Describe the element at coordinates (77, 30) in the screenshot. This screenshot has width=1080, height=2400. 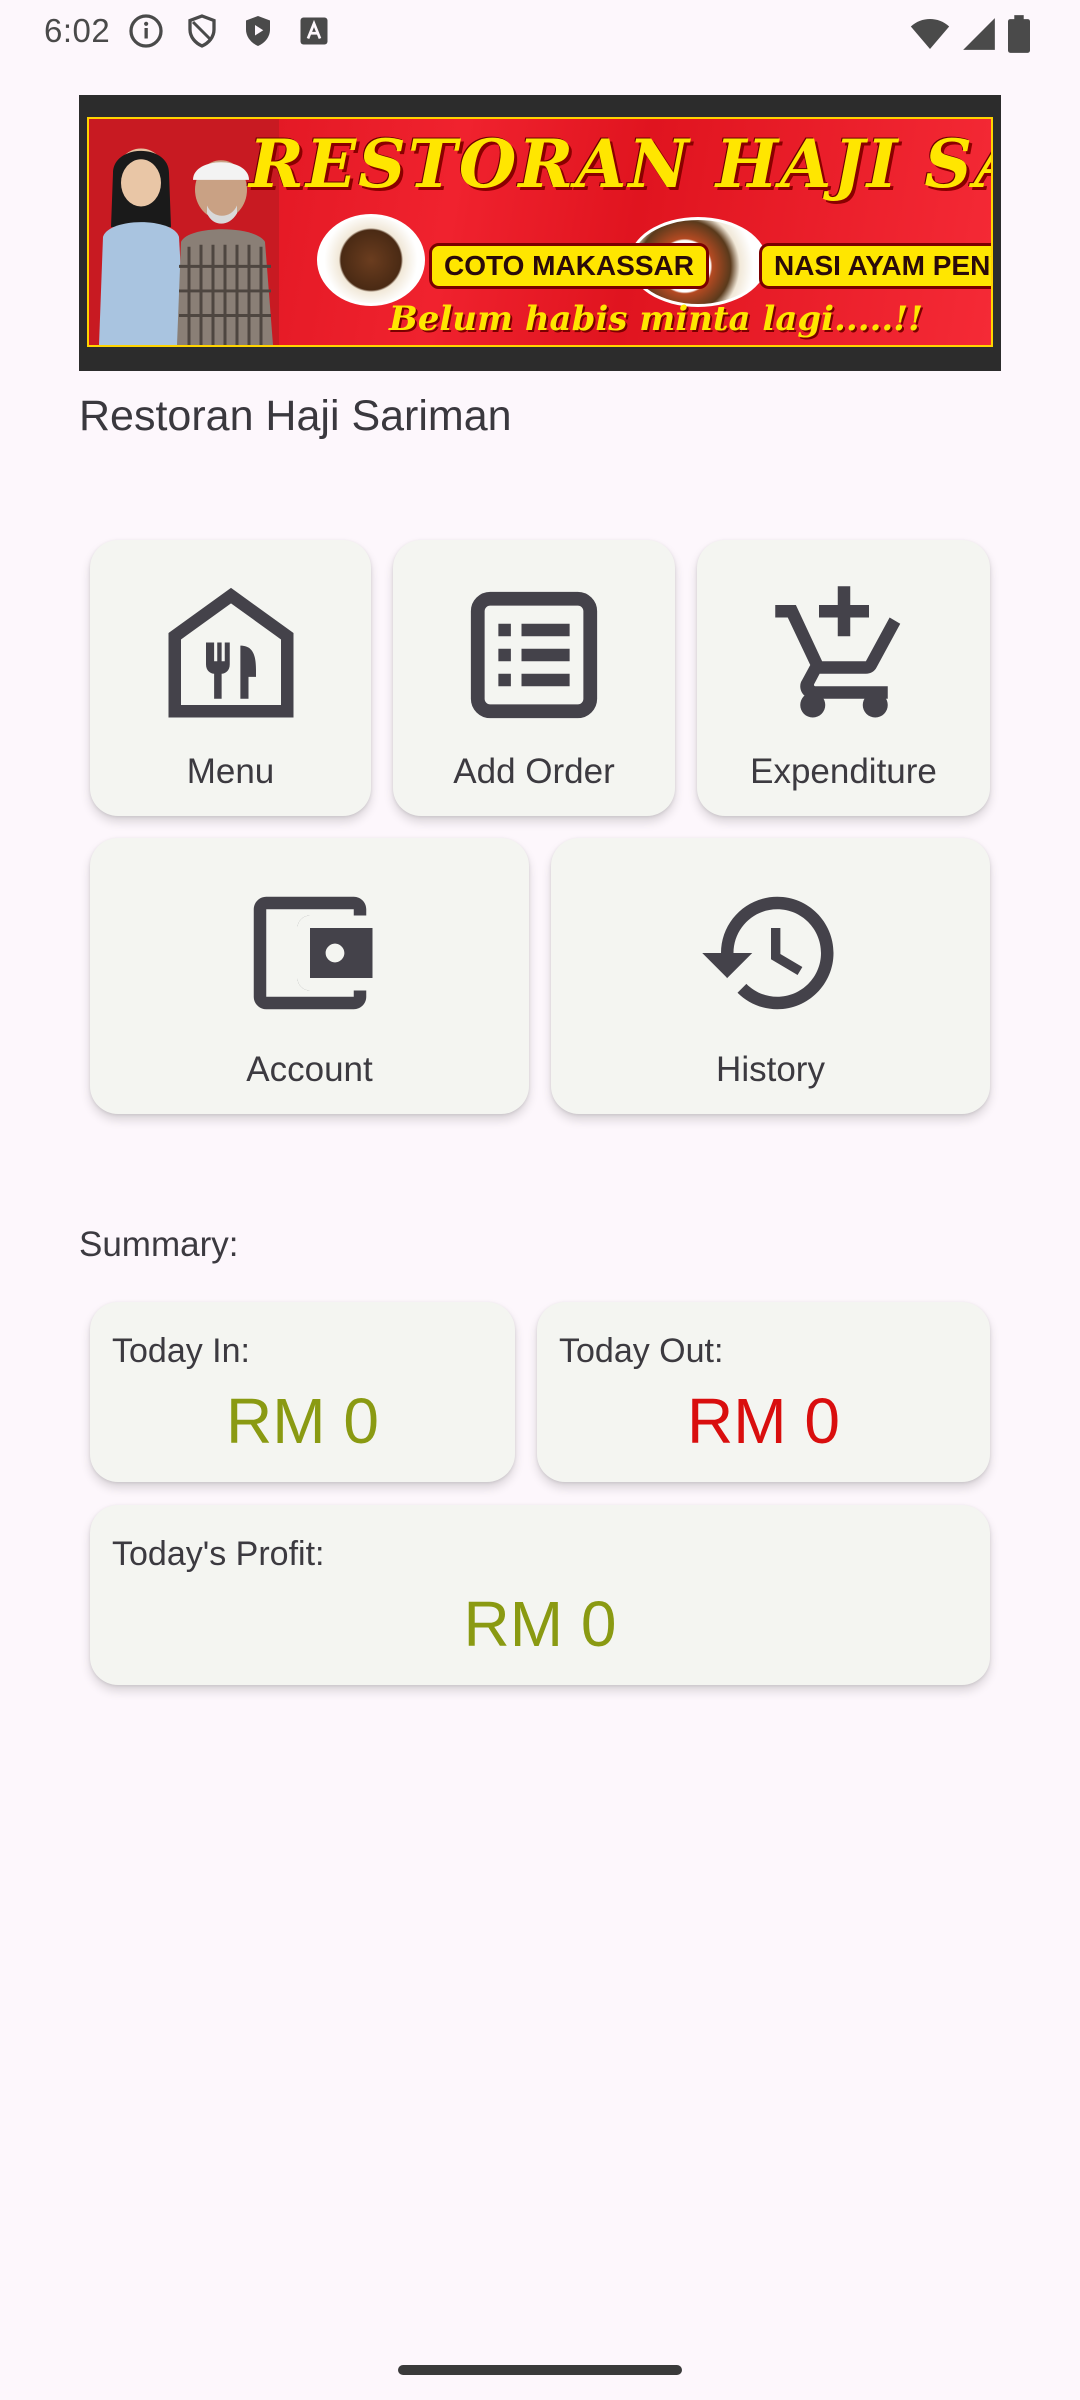
I see `status-time: 6:02` at that location.